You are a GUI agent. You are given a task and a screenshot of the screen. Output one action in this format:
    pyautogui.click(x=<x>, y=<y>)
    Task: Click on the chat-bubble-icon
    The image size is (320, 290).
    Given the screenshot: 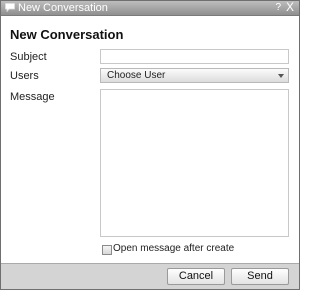 What is the action you would take?
    pyautogui.click(x=10, y=8)
    